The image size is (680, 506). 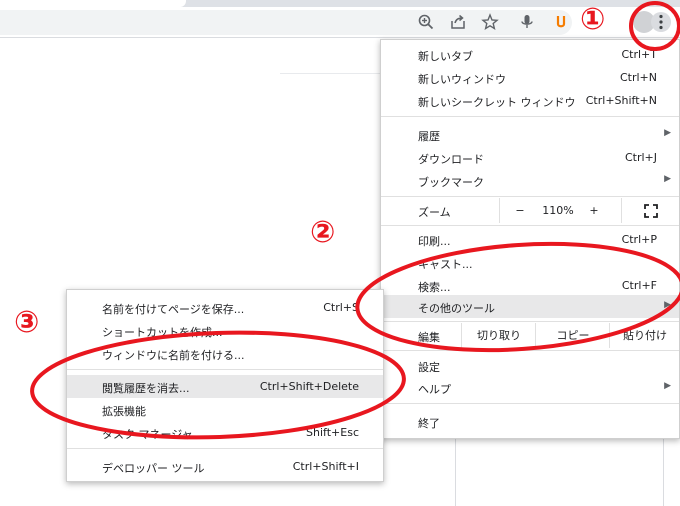 I want to click on menu-item-label: 新しいシークレット ウィンドウ, so click(x=497, y=102).